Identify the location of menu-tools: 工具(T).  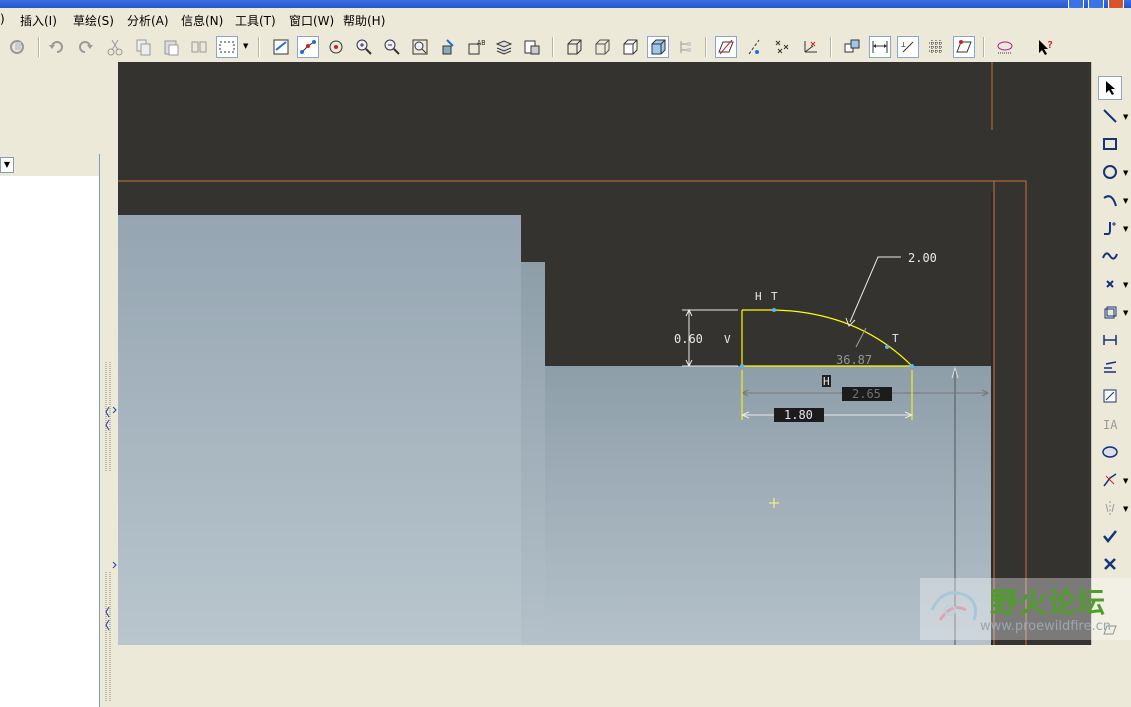
(255, 20).